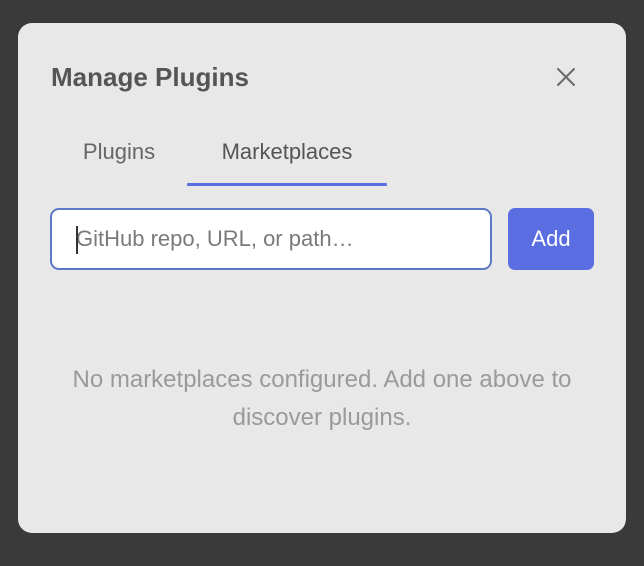  Describe the element at coordinates (150, 77) in the screenshot. I see `dialog-title: Manage Plugins` at that location.